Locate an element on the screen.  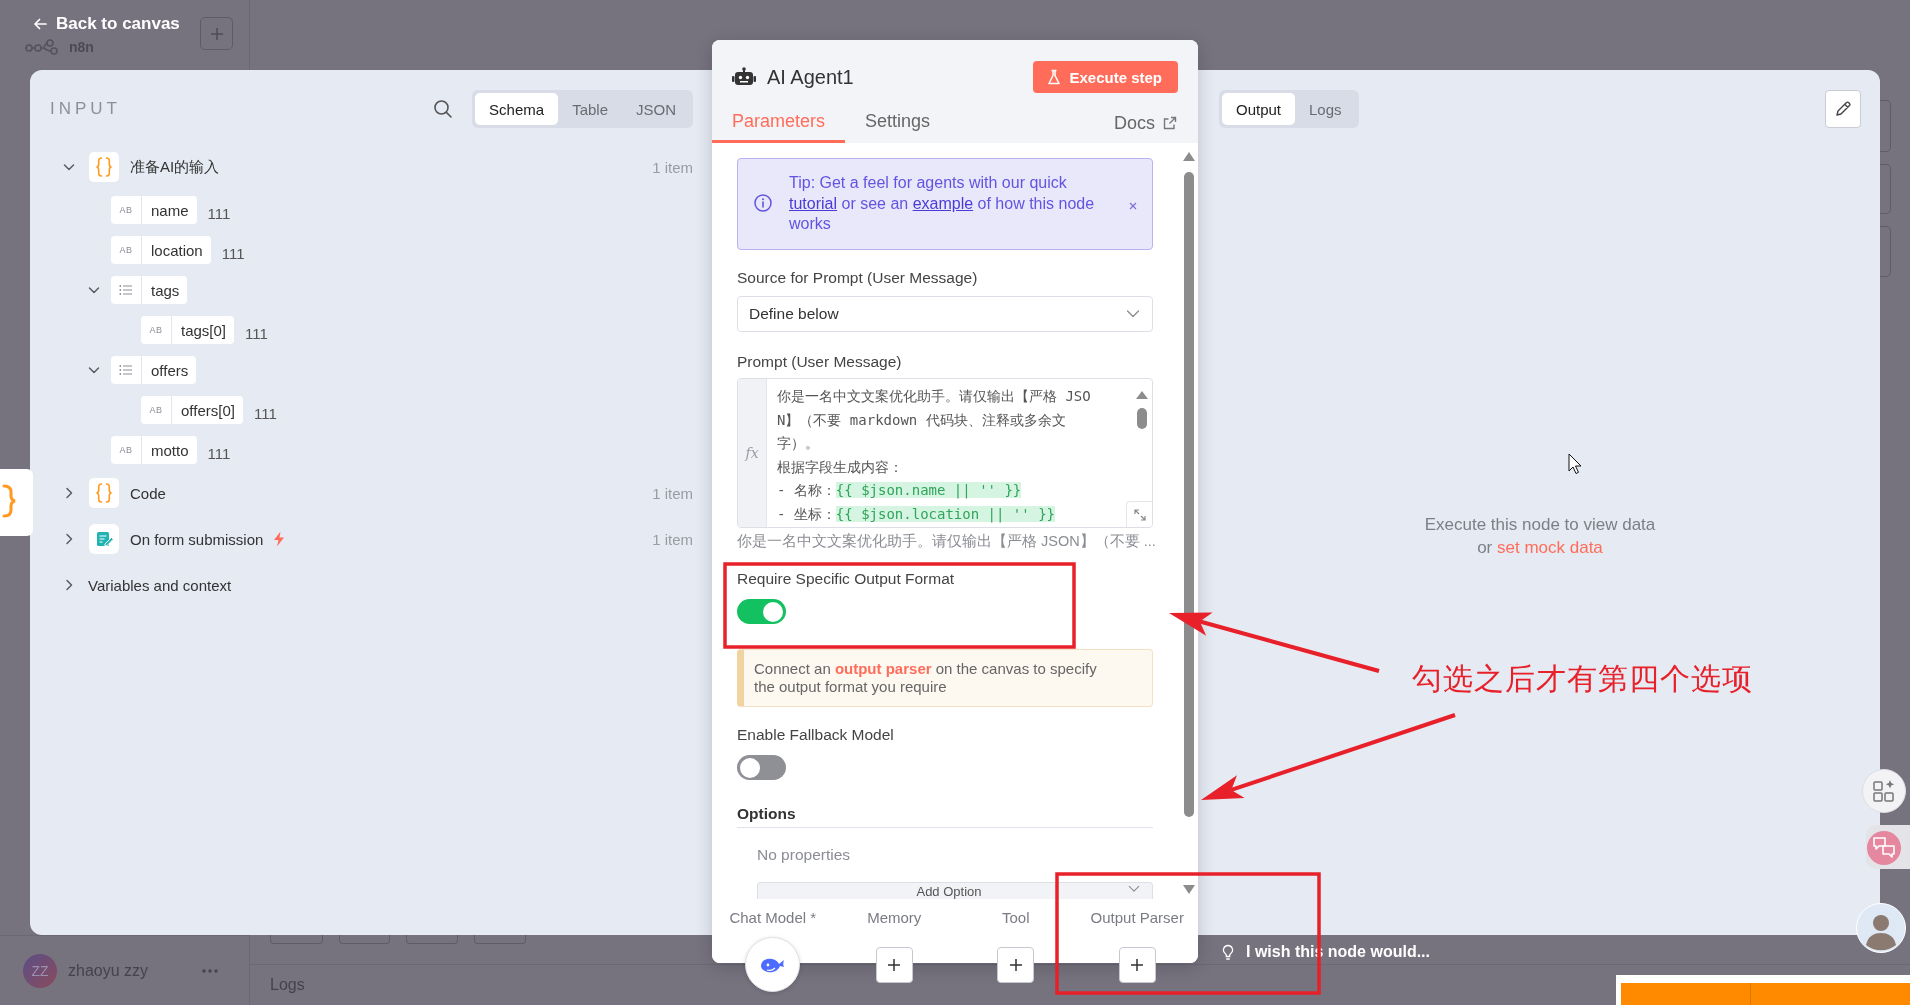
empty-text: No properties is located at coordinates (804, 855).